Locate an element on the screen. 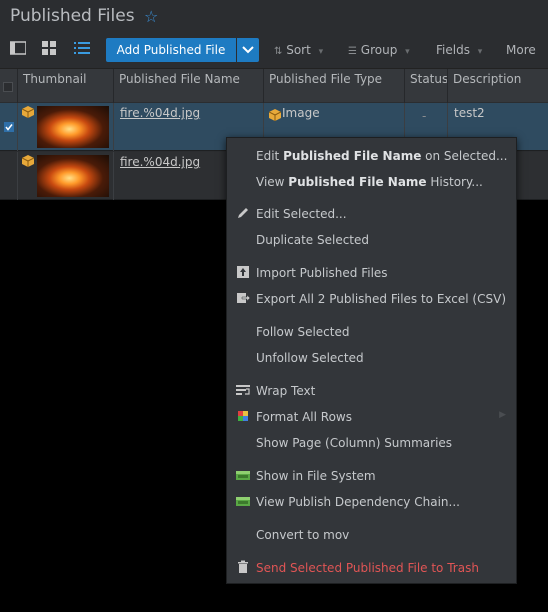 The image size is (548, 612). favorite-star-icon: ☆ is located at coordinates (151, 16).